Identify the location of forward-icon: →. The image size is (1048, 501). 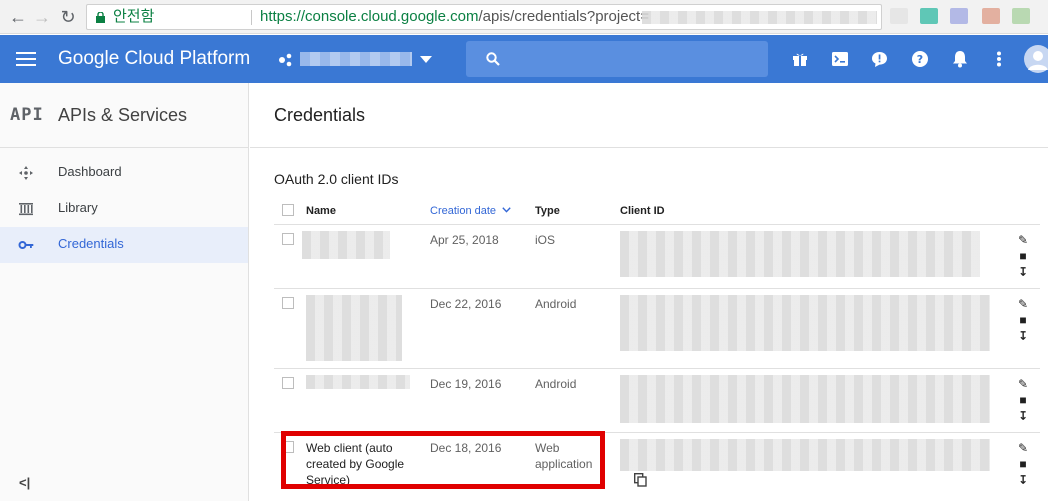
(42, 17).